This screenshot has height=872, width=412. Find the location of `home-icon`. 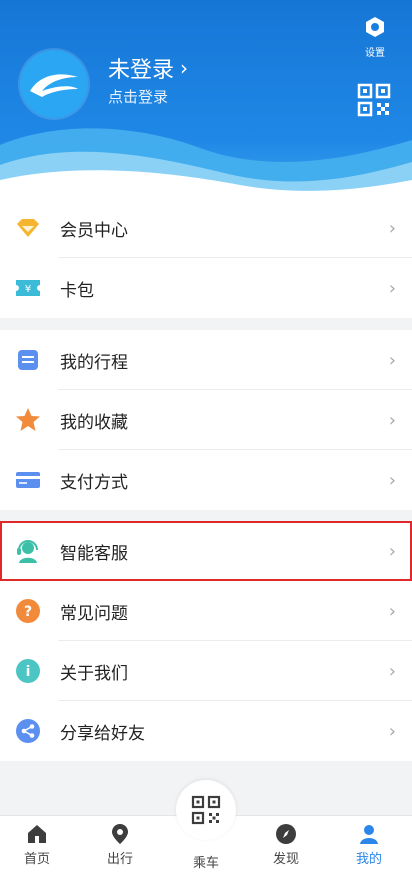

home-icon is located at coordinates (37, 834).